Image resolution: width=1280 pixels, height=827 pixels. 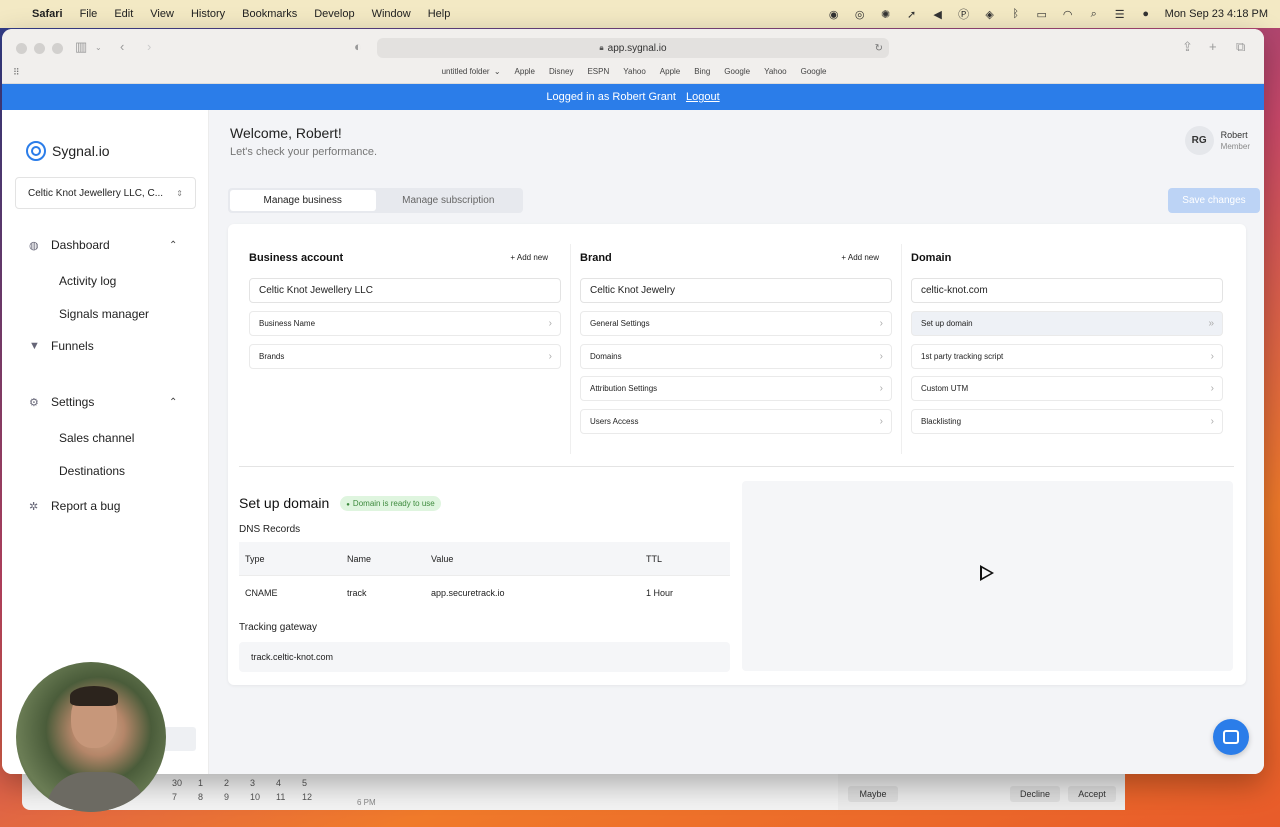 I want to click on p-icon: Ⓟ, so click(x=964, y=14).